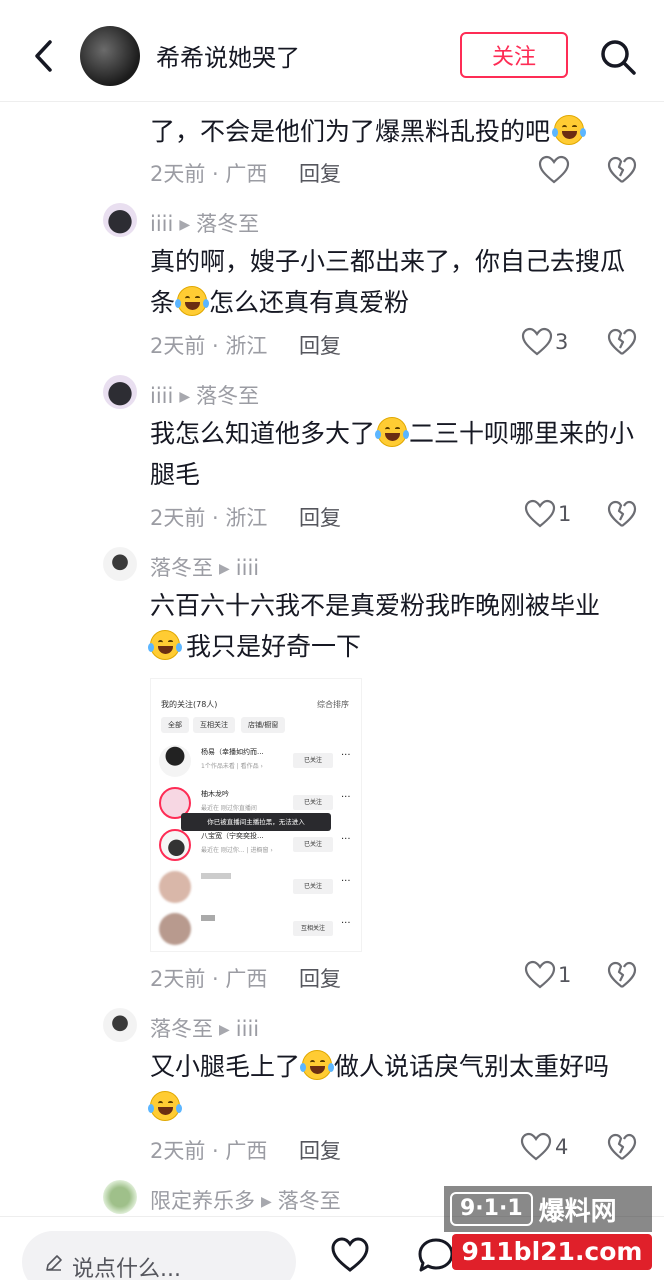 This screenshot has height=1280, width=664. What do you see at coordinates (562, 1147) in the screenshot?
I see `like-count: 4` at bounding box center [562, 1147].